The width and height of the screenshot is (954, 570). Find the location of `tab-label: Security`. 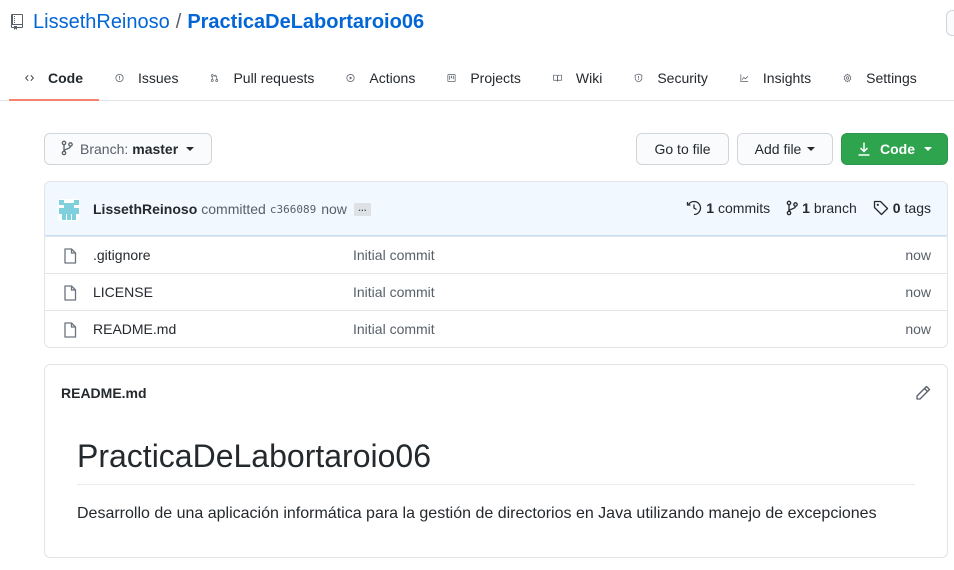

tab-label: Security is located at coordinates (682, 78).